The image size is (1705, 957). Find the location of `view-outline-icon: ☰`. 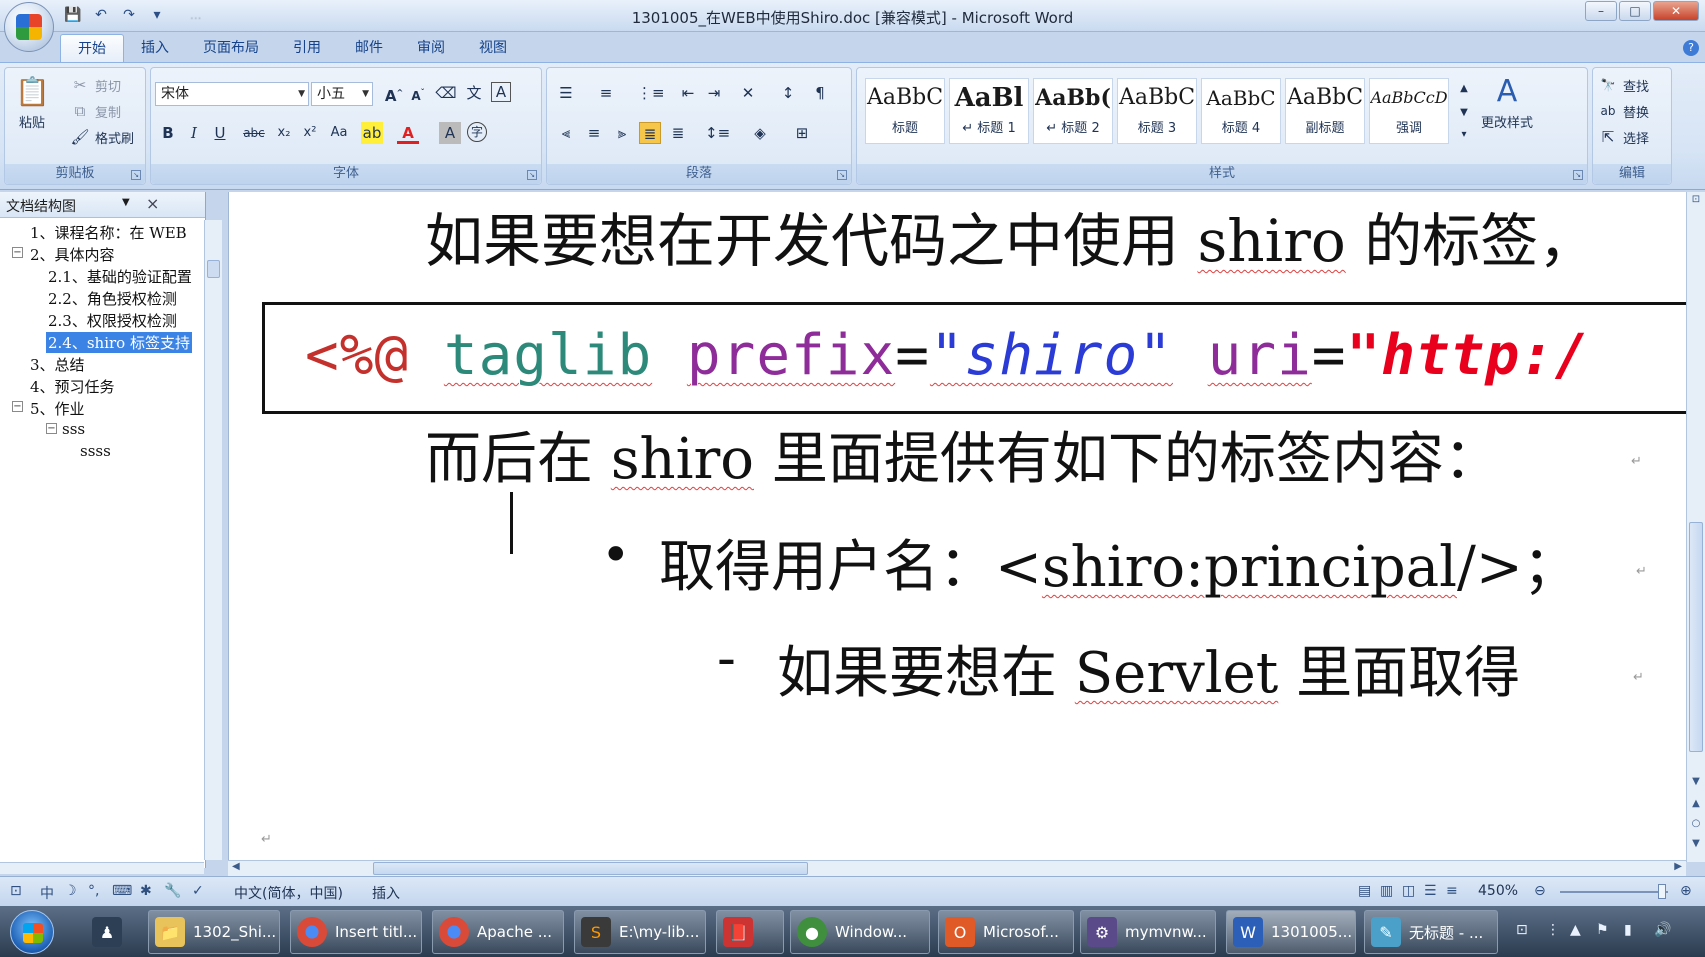

view-outline-icon: ☰ is located at coordinates (1430, 891).